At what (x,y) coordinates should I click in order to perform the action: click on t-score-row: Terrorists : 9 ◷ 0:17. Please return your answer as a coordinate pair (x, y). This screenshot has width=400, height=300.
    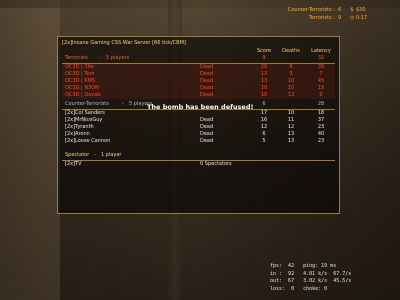
    Looking at the image, I should click on (324, 18).